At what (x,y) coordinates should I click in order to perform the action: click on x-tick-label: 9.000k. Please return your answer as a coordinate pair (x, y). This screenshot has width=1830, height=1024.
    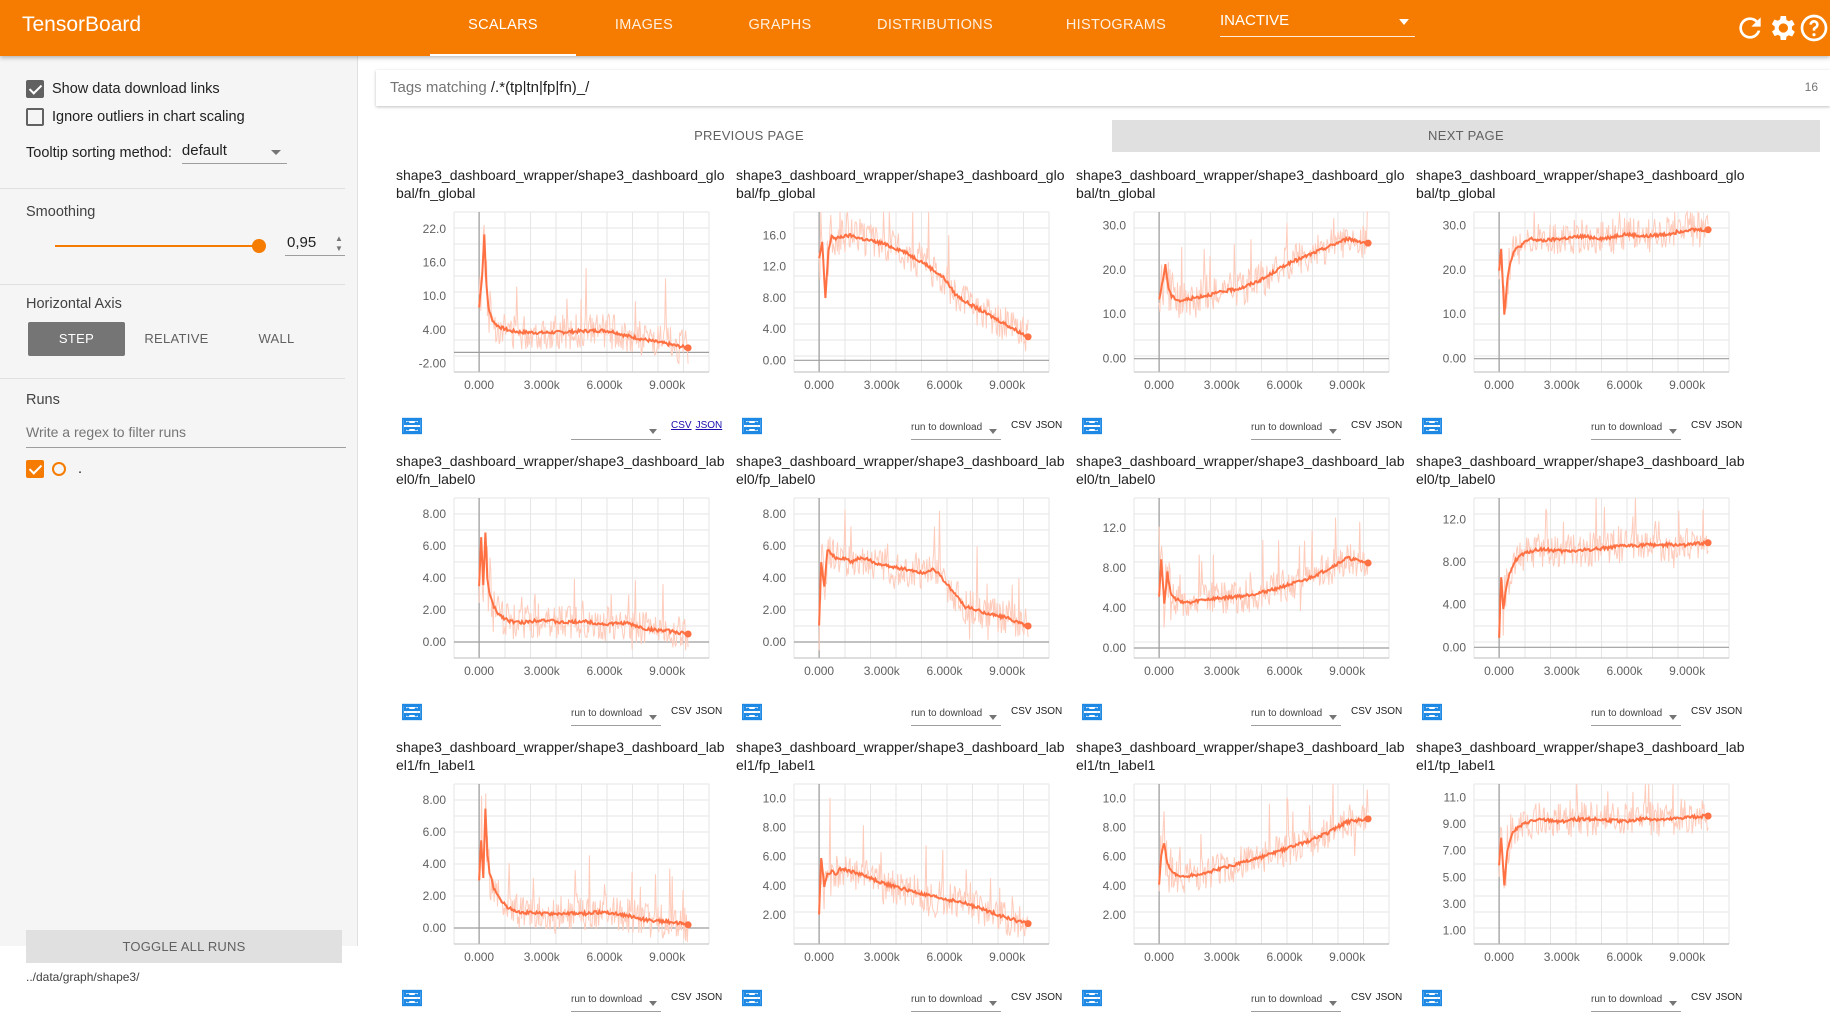
    Looking at the image, I should click on (667, 957).